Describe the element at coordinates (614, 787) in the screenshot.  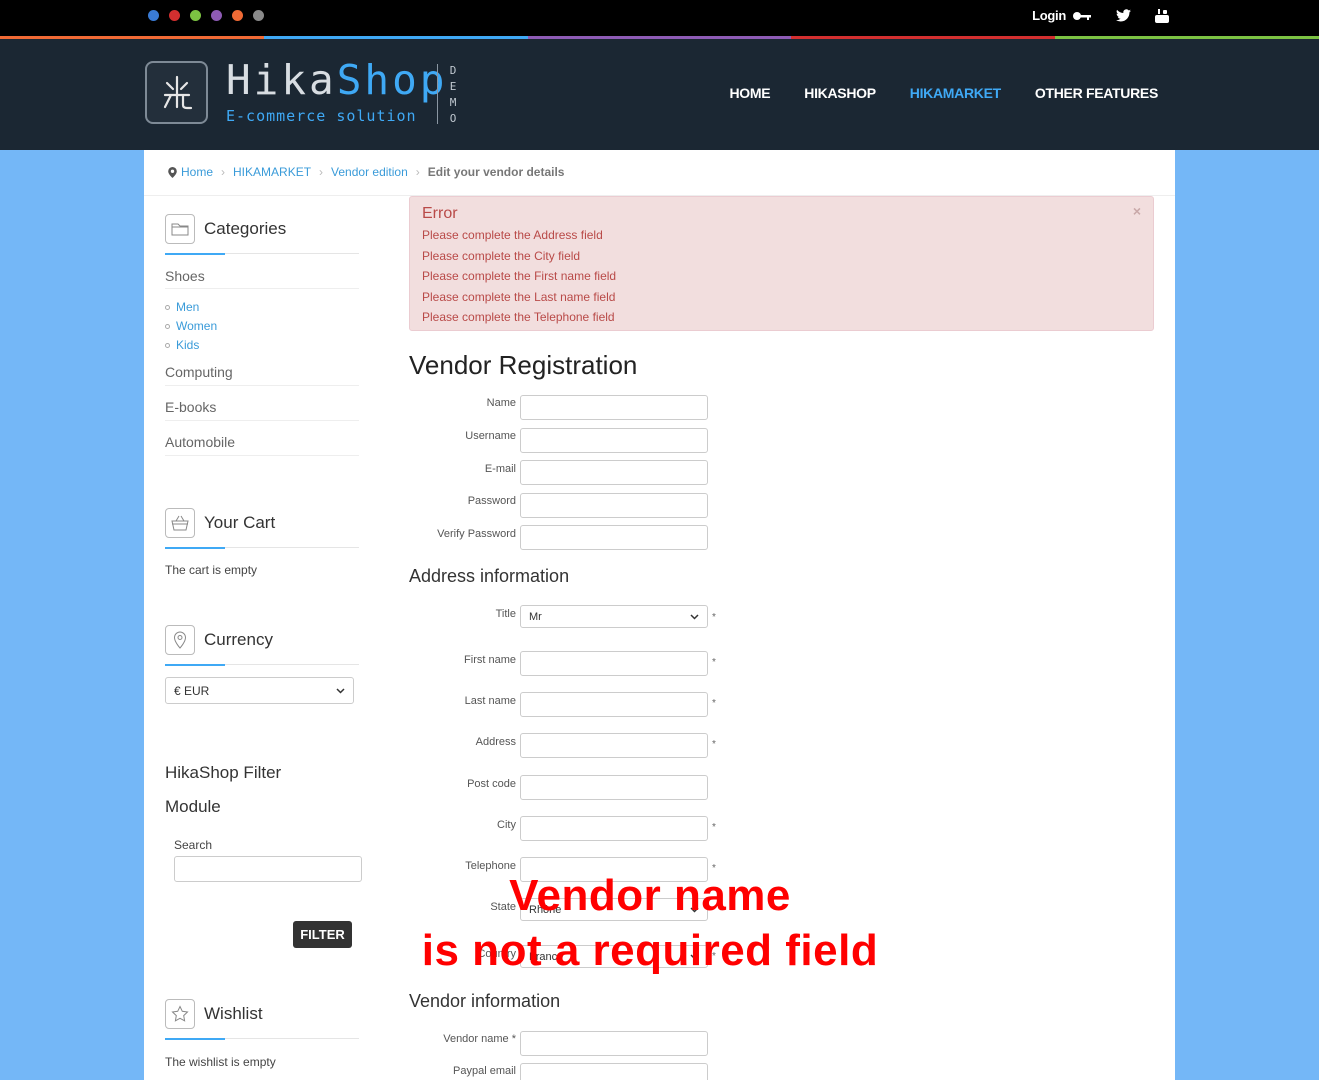
I see `post-code-input` at that location.